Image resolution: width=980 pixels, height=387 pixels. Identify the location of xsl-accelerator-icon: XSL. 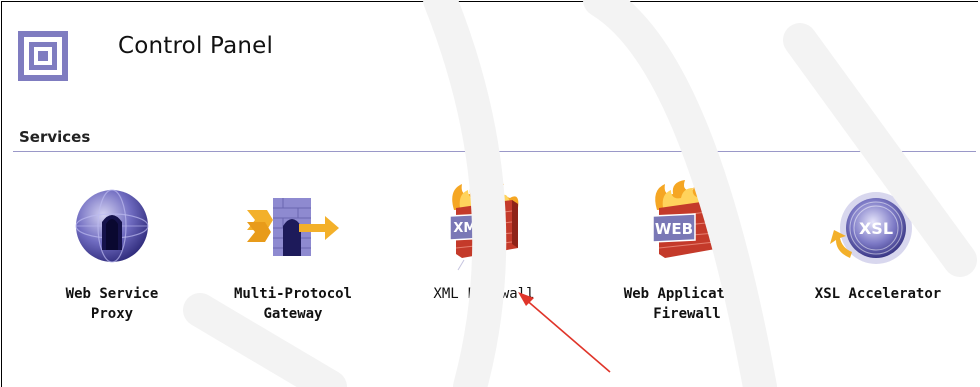
(877, 228).